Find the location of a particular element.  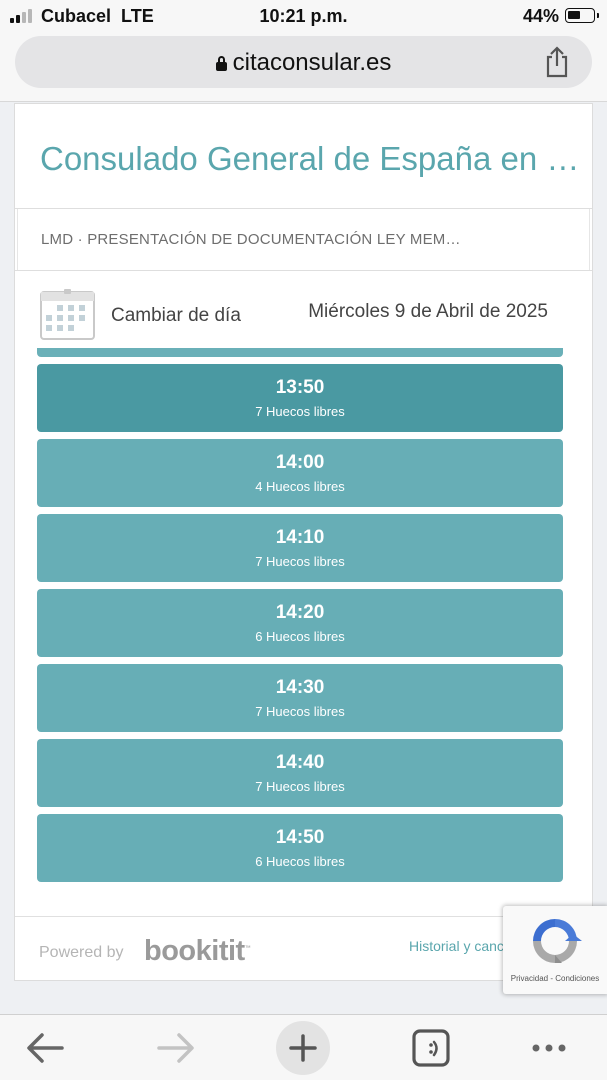

slot-time: 14:40 is located at coordinates (300, 762).